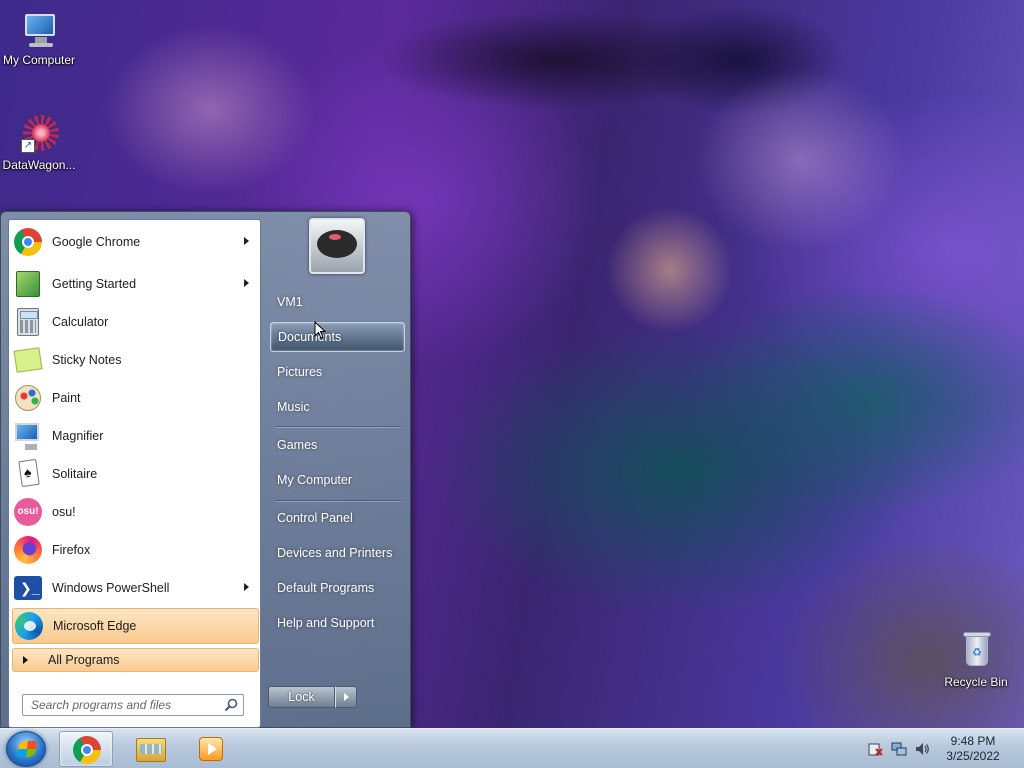 The image size is (1024, 768). I want to click on program-label: Paint, so click(66, 398).